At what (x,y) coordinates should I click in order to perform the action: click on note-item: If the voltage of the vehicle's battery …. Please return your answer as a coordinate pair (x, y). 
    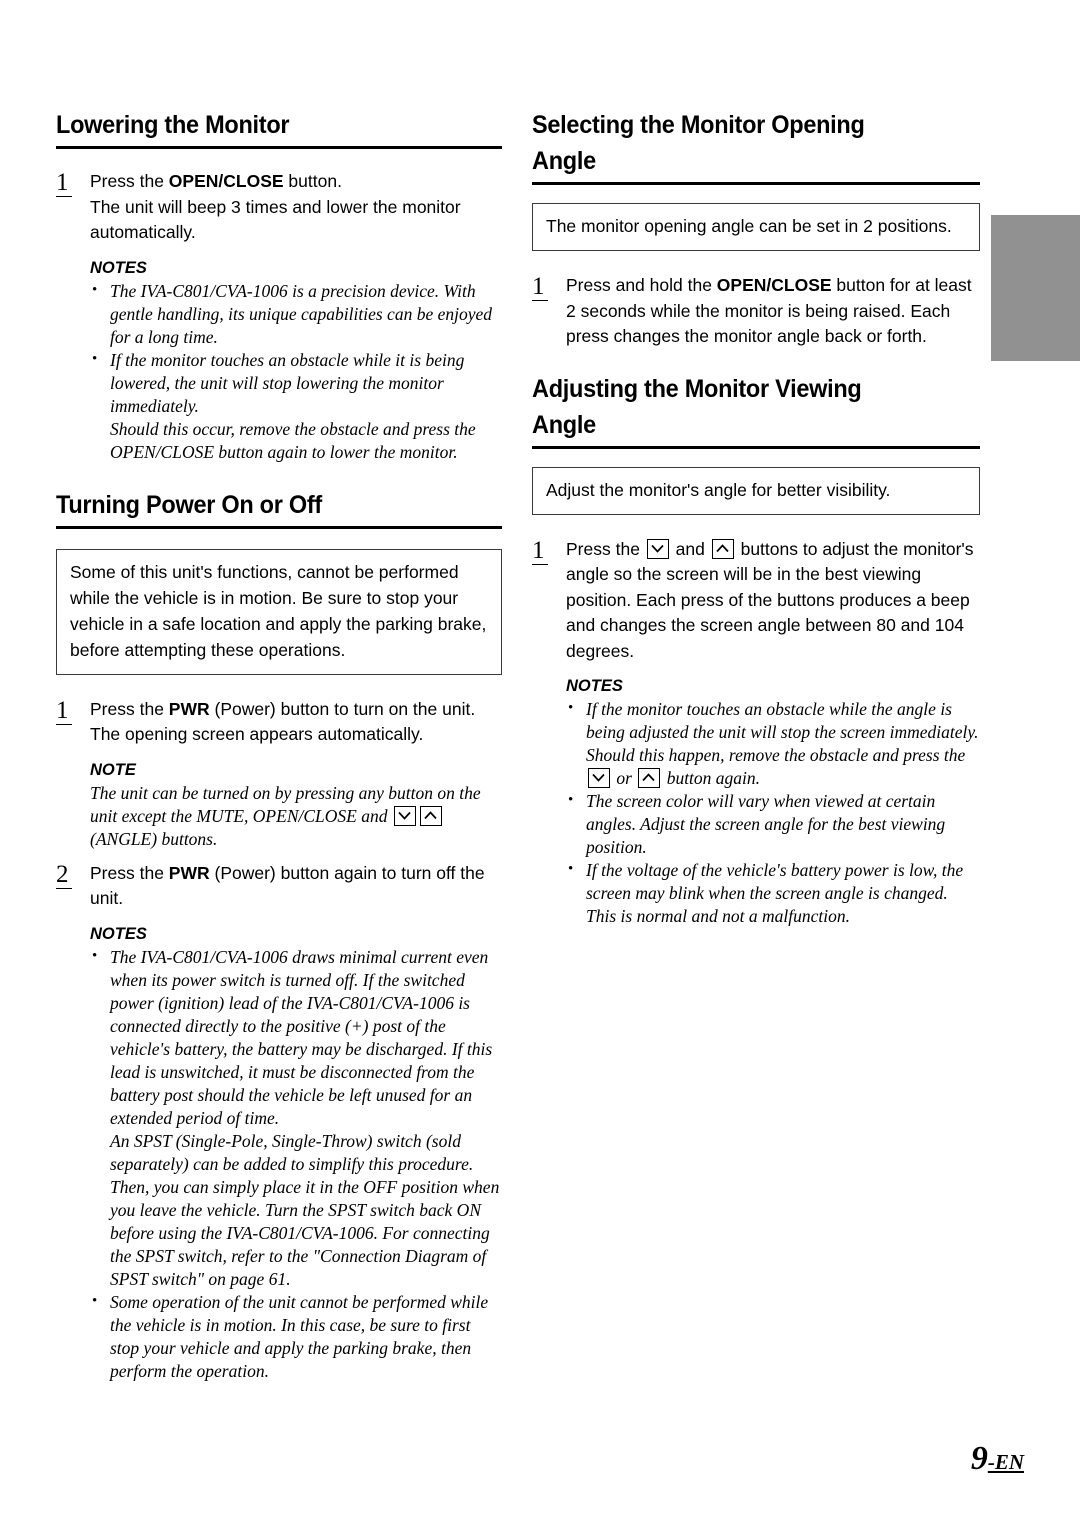
    Looking at the image, I should click on (773, 893).